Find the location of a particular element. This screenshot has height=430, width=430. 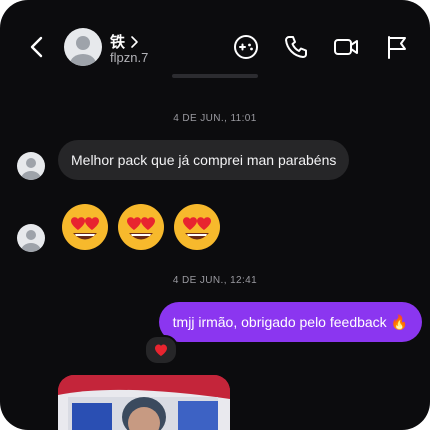

contact-name-row: 铁 is located at coordinates (124, 41).